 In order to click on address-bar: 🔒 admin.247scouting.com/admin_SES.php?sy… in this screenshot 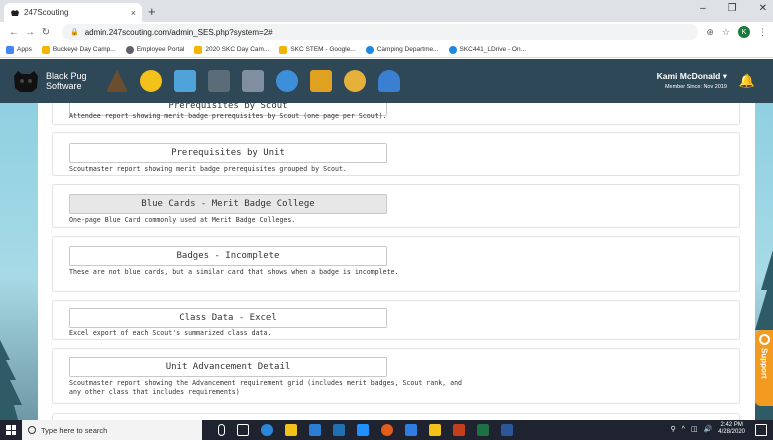, I will do `click(380, 32)`.